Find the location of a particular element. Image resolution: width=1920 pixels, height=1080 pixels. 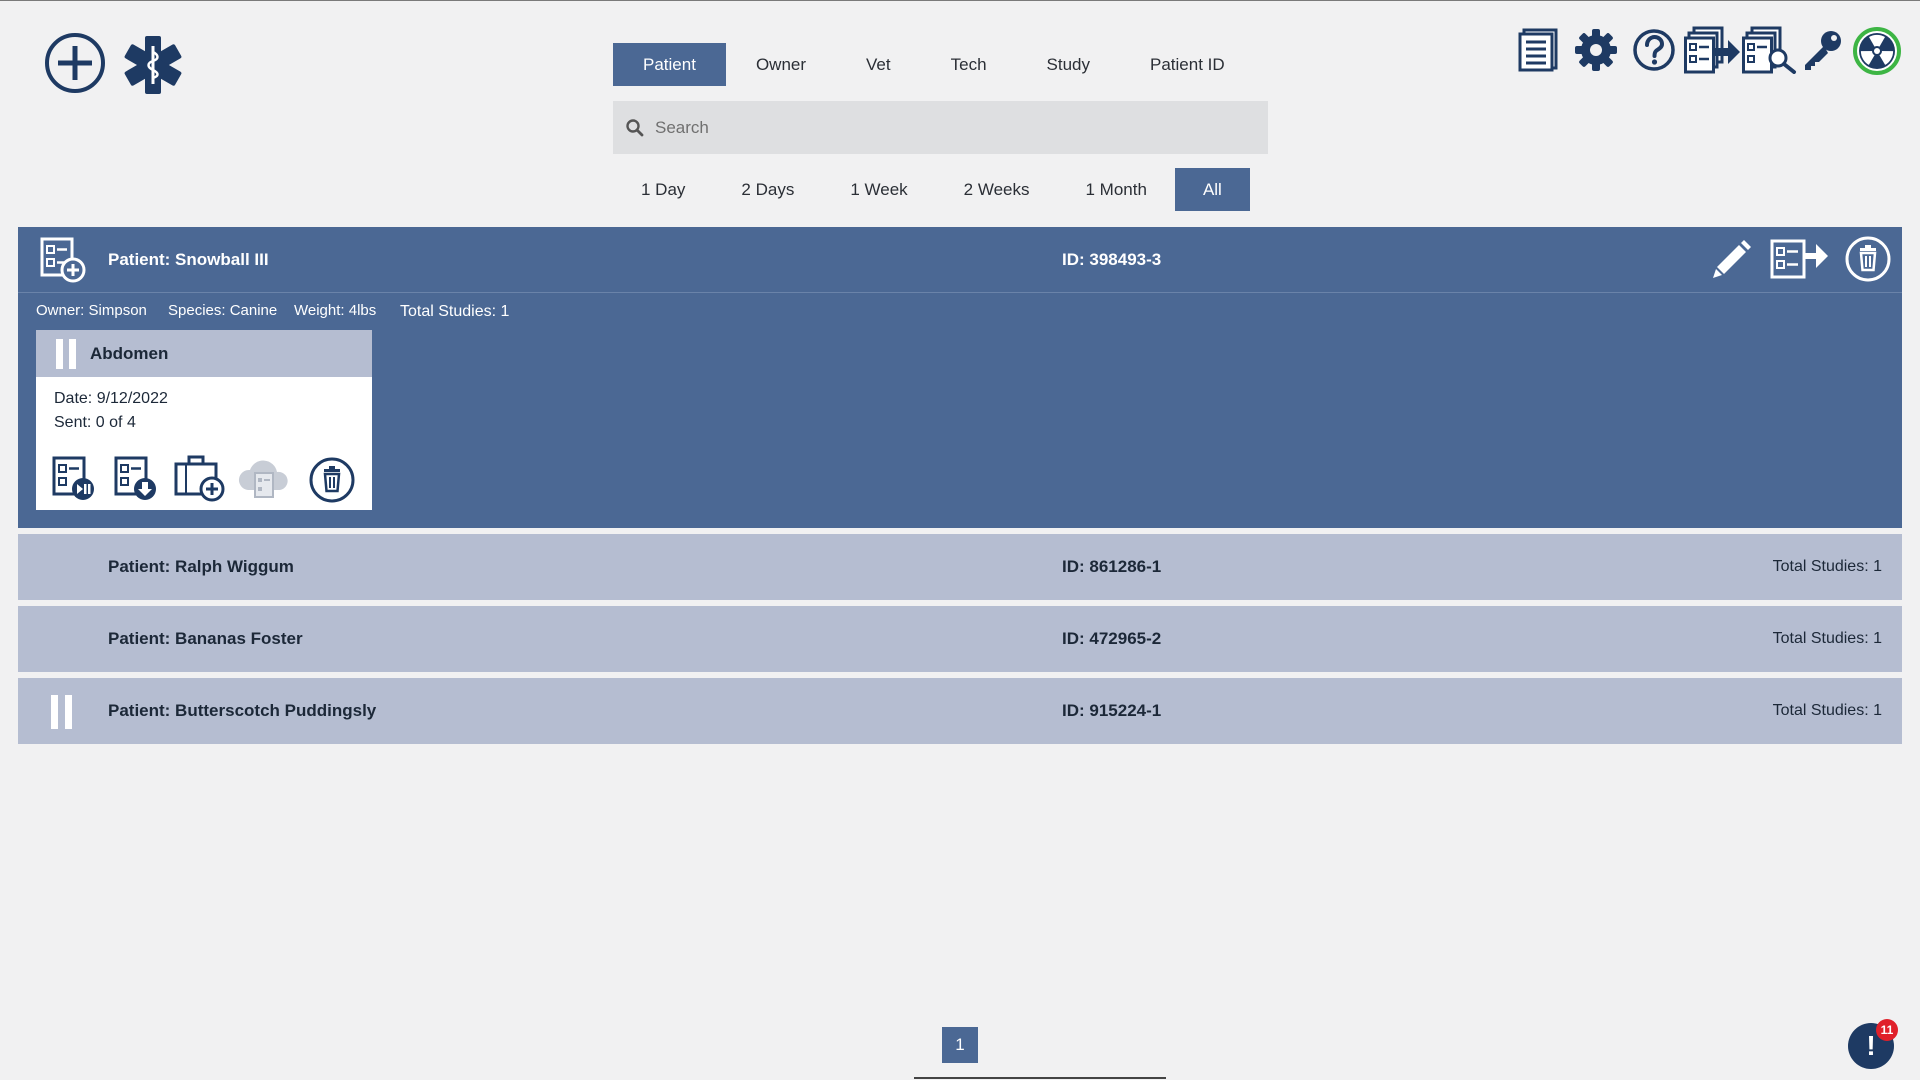

range-1-month: 1 Month is located at coordinates (1116, 189).